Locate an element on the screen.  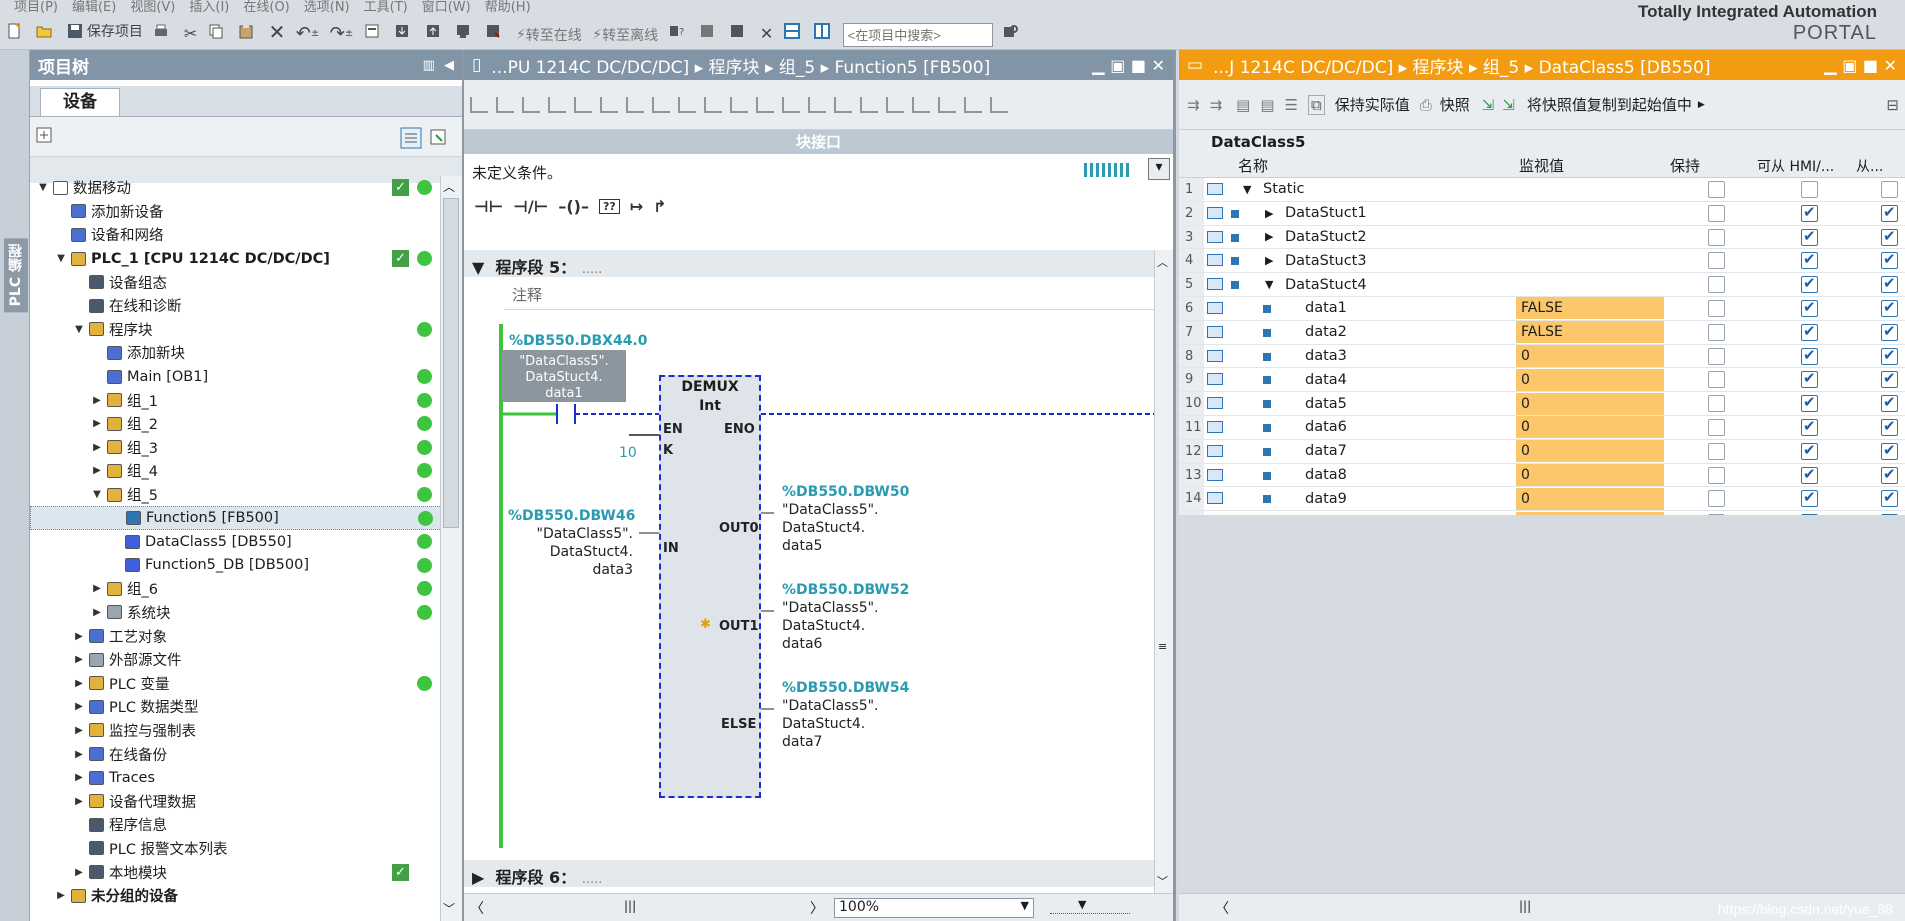
stop-cpu-button is located at coordinates (739, 31).